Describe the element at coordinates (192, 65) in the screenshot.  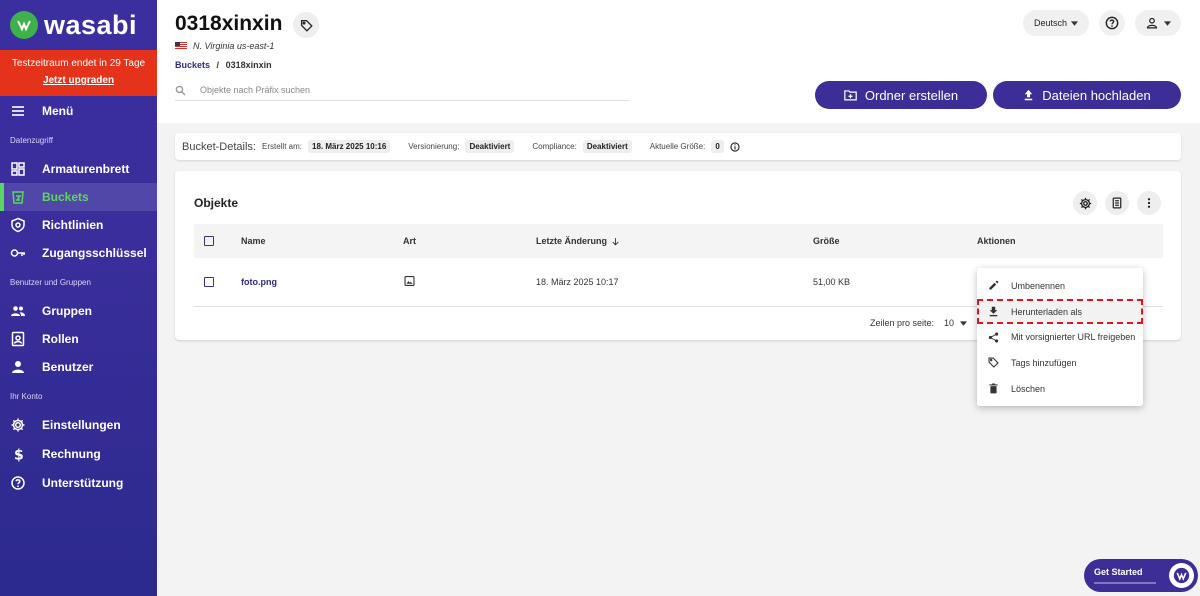
I see `breadcrumb-buckets-link: Buckets` at that location.